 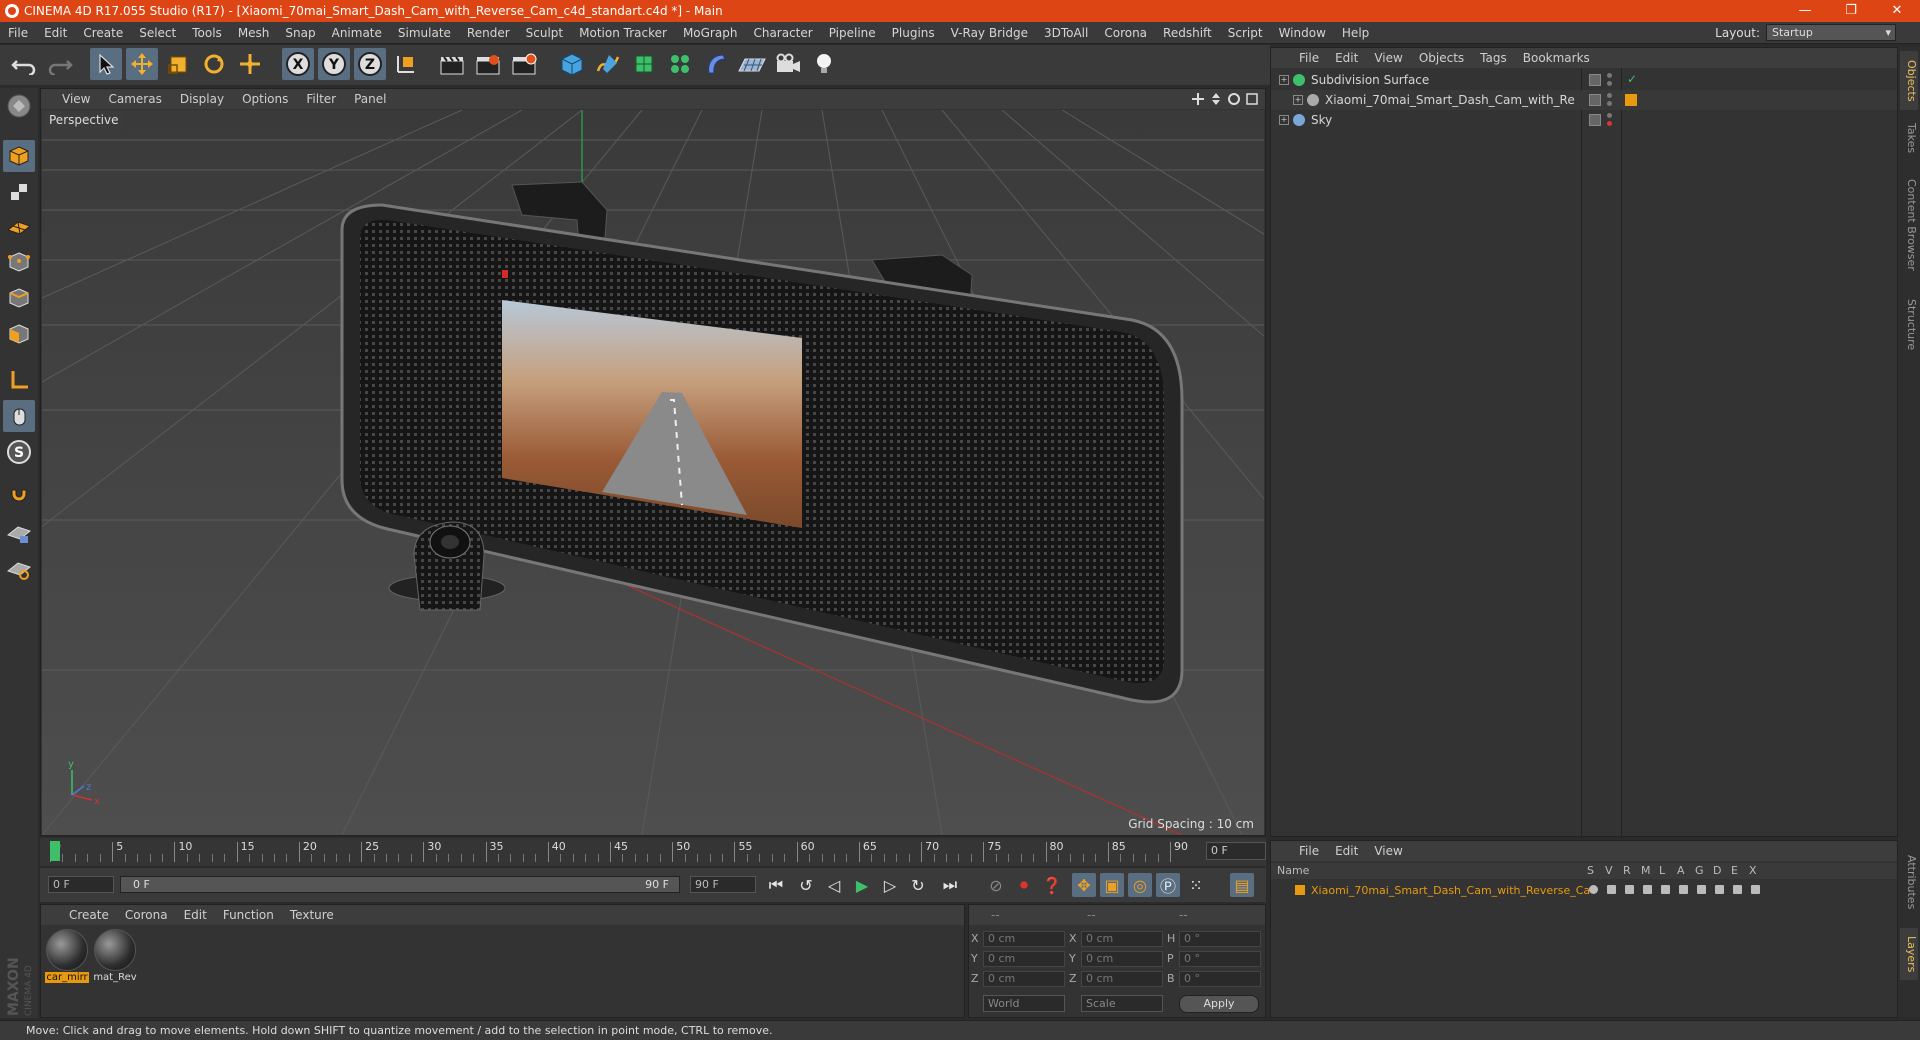 What do you see at coordinates (1388, 851) in the screenshot?
I see `layer-menu-view: View` at bounding box center [1388, 851].